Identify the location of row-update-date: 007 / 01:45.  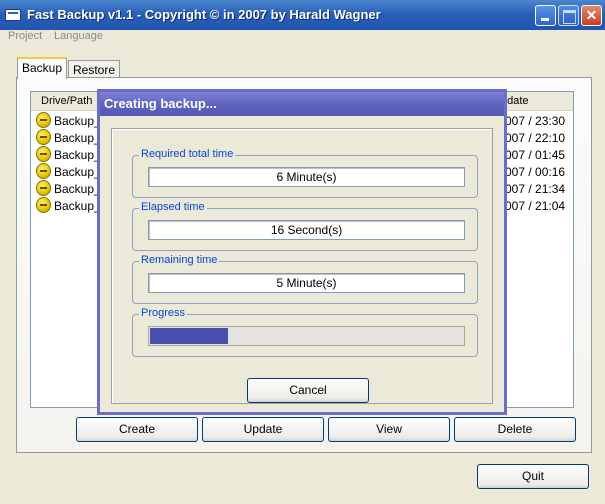
(535, 155).